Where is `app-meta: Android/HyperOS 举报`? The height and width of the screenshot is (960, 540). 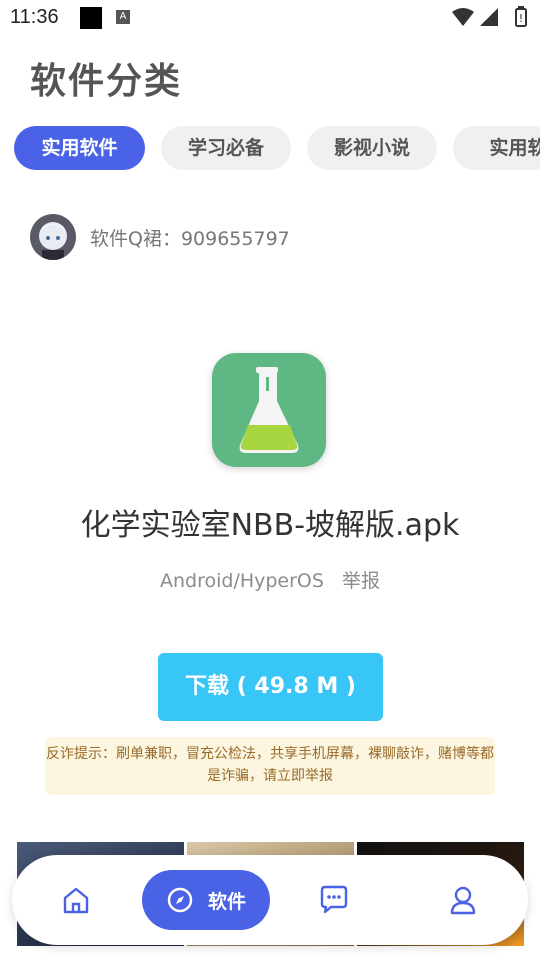
app-meta: Android/HyperOS 举报 is located at coordinates (270, 579).